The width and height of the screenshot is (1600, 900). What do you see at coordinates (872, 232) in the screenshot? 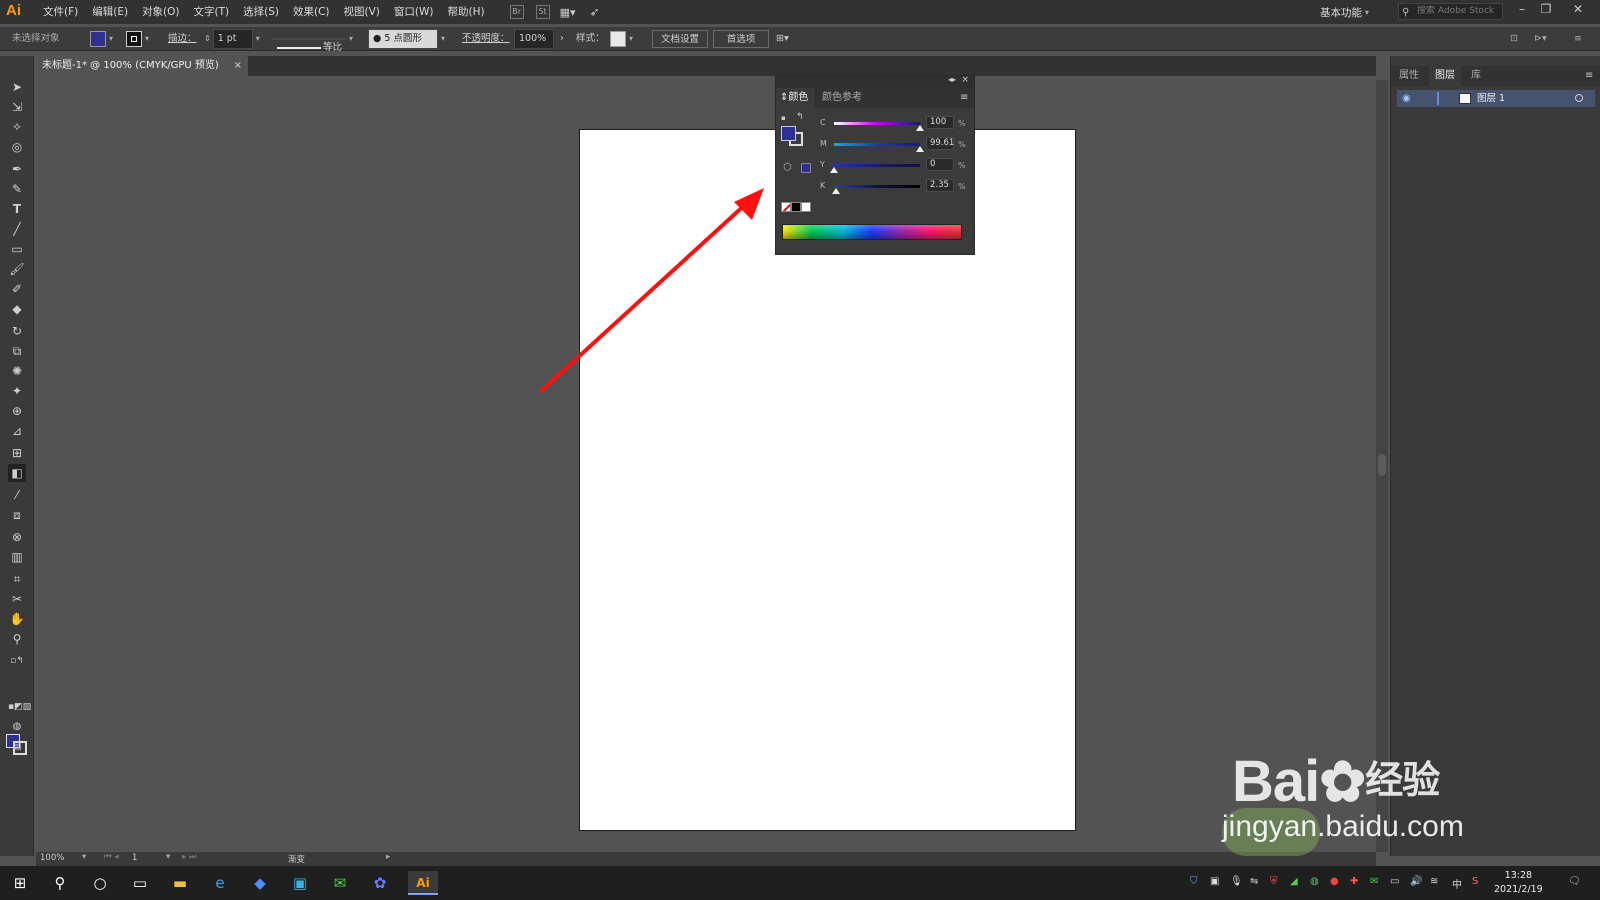
I see `color-spectrum` at bounding box center [872, 232].